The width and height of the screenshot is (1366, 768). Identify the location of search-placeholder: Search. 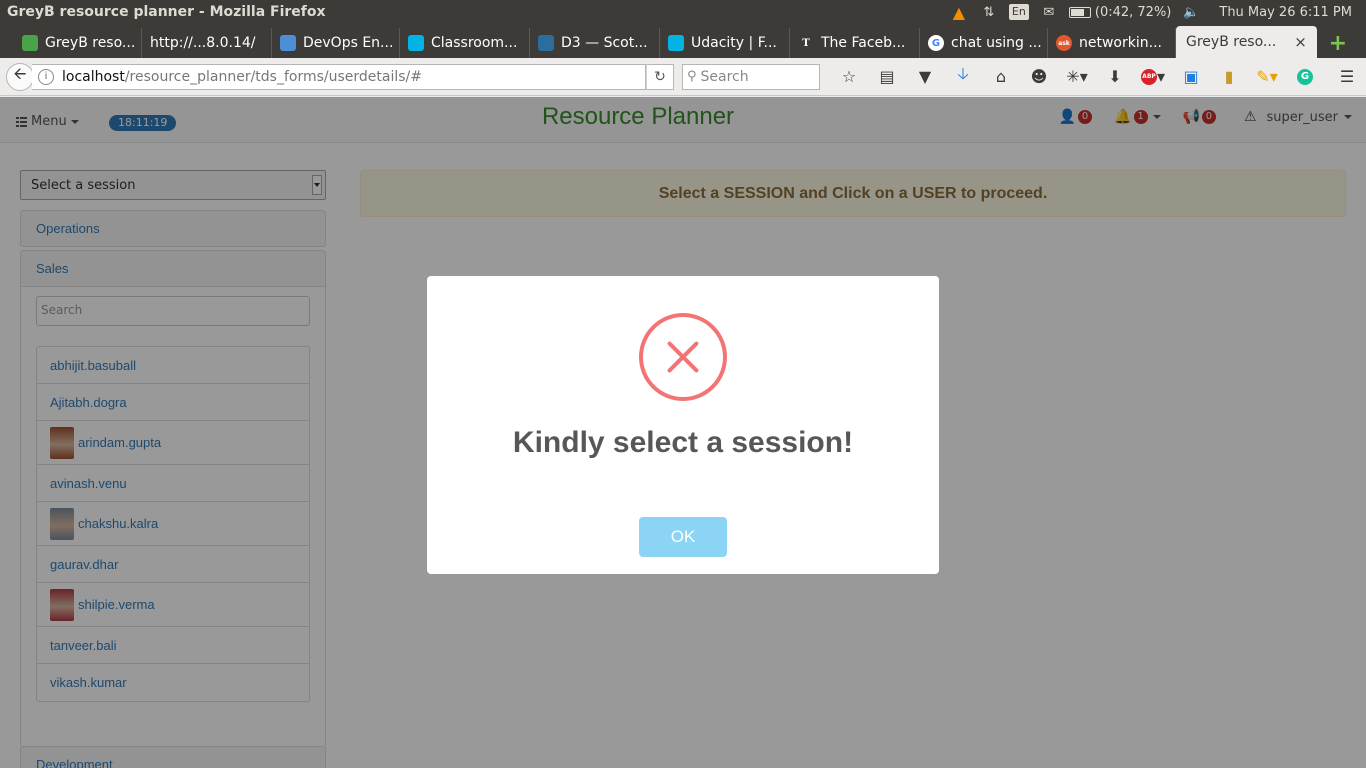
(724, 76).